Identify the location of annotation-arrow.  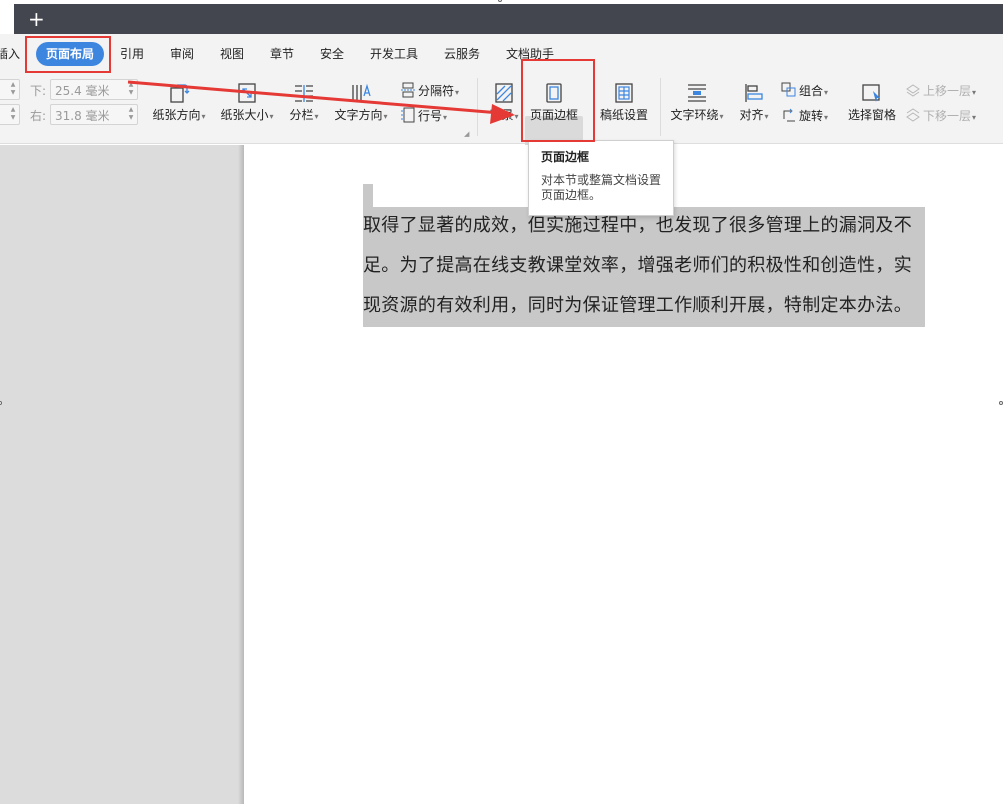
(321, 102).